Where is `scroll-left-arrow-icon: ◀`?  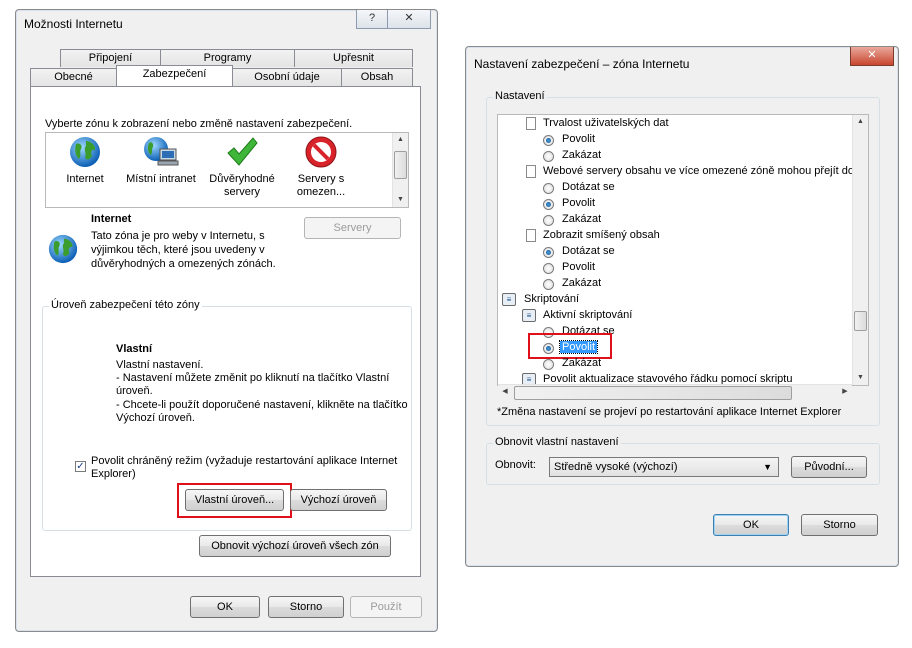 scroll-left-arrow-icon: ◀ is located at coordinates (505, 392).